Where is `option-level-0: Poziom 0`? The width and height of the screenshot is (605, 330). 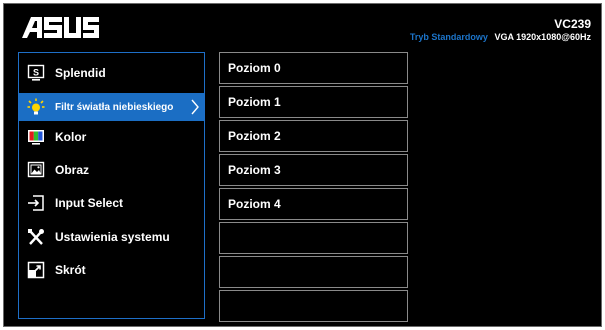 option-level-0: Poziom 0 is located at coordinates (313, 68).